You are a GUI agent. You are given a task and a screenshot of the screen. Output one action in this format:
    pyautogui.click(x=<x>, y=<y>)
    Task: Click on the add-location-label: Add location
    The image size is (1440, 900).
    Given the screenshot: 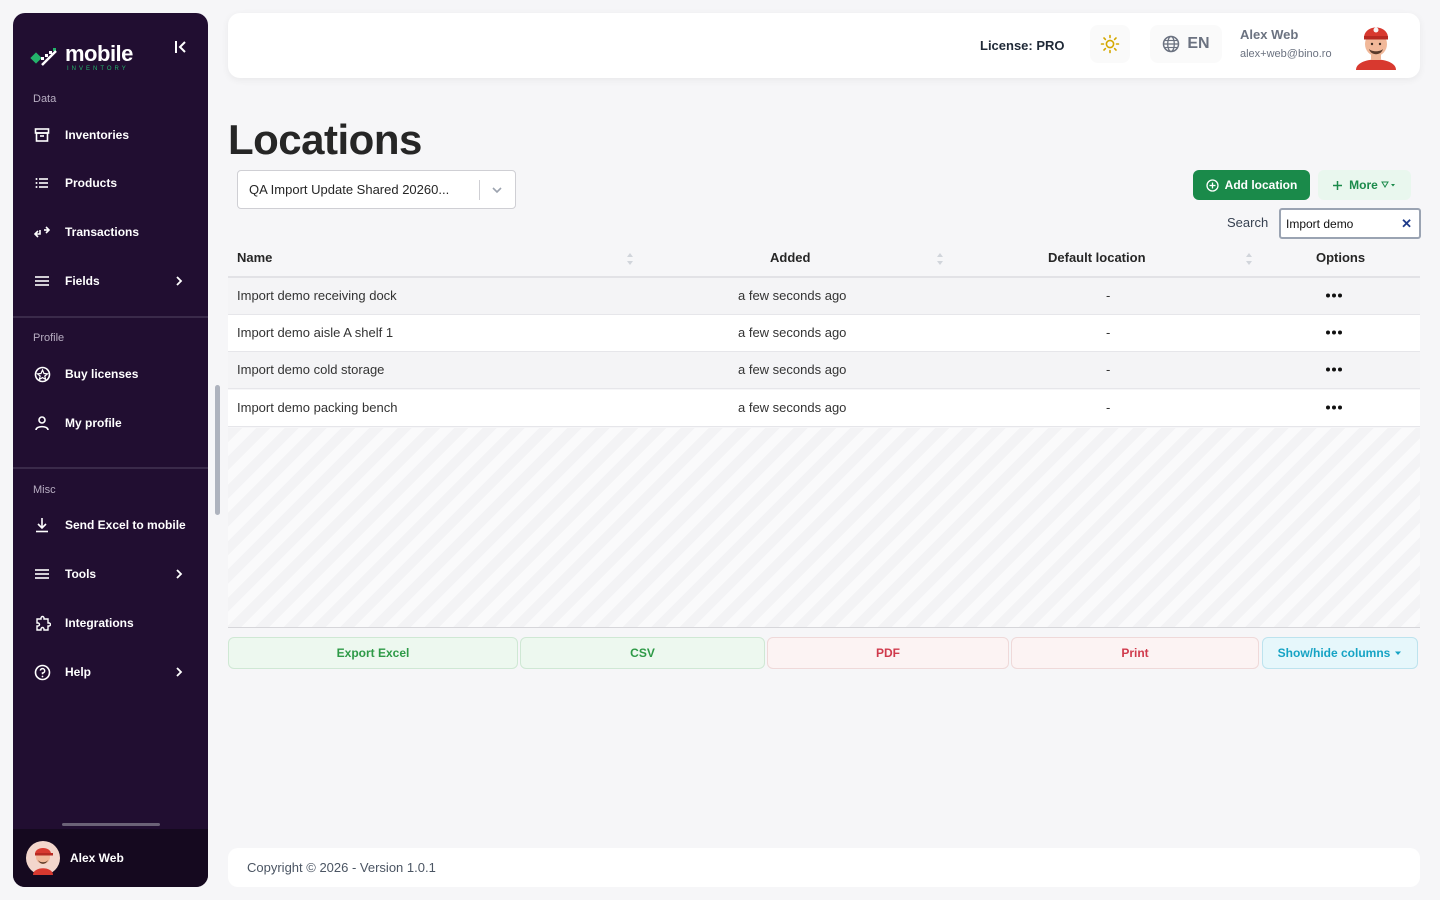 What is the action you would take?
    pyautogui.click(x=1261, y=185)
    